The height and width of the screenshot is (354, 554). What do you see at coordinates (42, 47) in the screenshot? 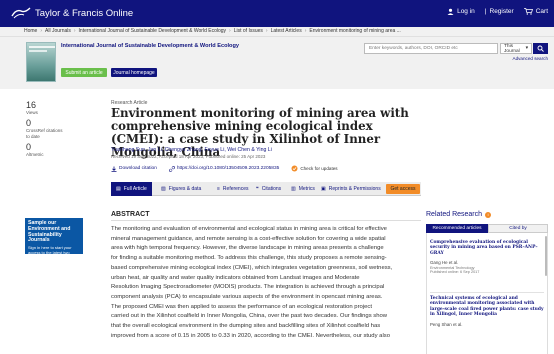
I see `cover-title-bar` at bounding box center [42, 47].